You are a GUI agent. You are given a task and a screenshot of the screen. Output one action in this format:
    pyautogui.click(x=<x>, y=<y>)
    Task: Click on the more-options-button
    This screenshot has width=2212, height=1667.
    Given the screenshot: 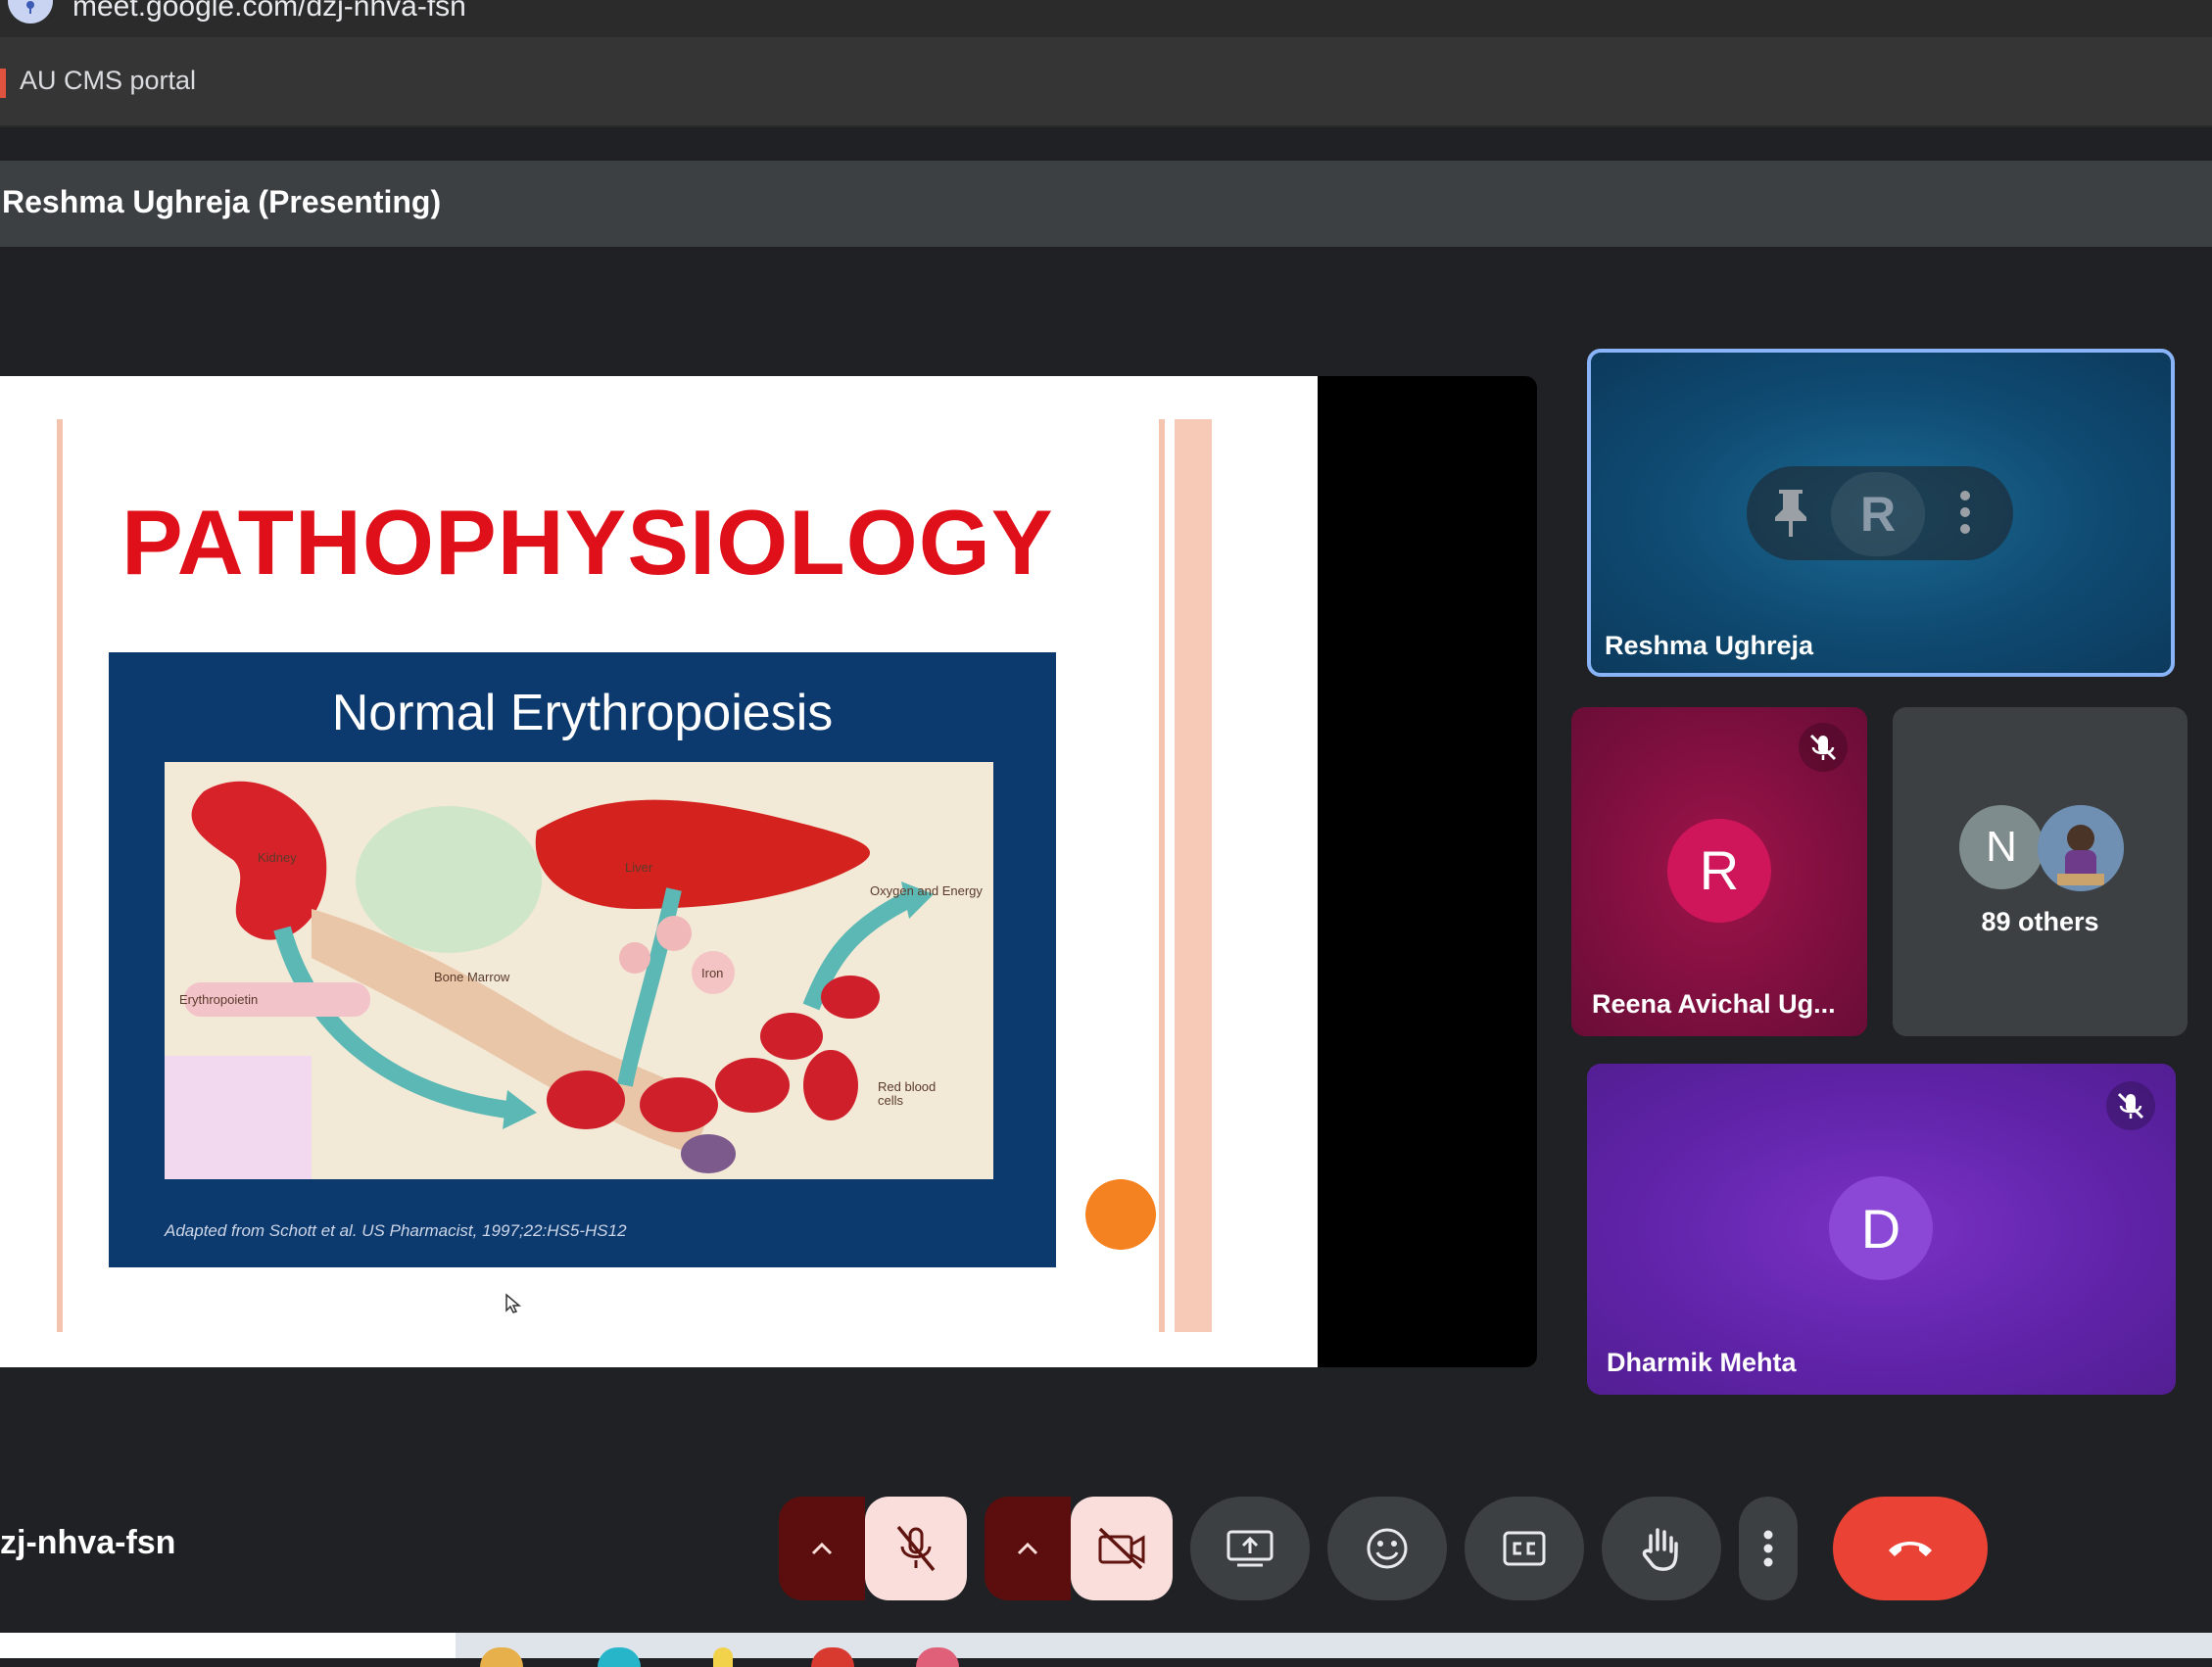 What is the action you would take?
    pyautogui.click(x=1768, y=1549)
    